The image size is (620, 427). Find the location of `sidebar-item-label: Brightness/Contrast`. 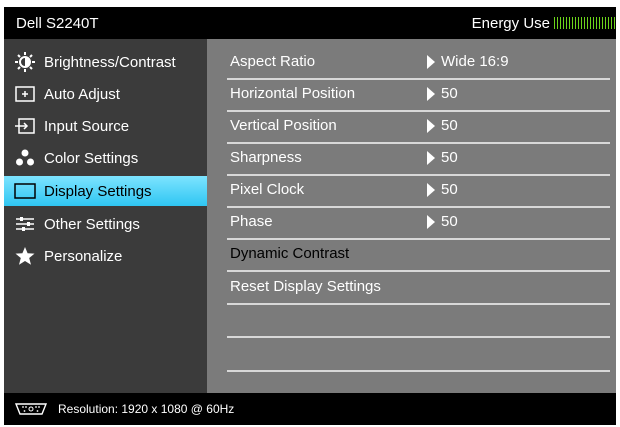

sidebar-item-label: Brightness/Contrast is located at coordinates (110, 62).